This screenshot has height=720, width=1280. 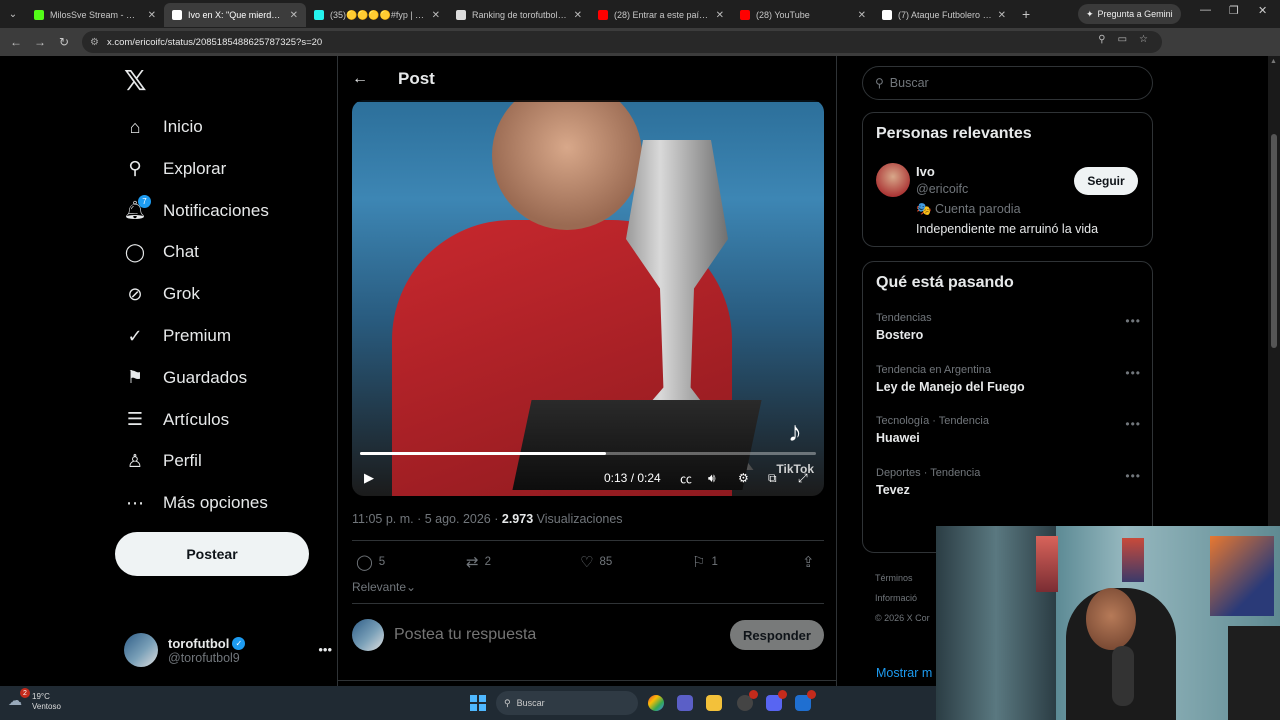 What do you see at coordinates (656, 703) in the screenshot?
I see `chrome-icon` at bounding box center [656, 703].